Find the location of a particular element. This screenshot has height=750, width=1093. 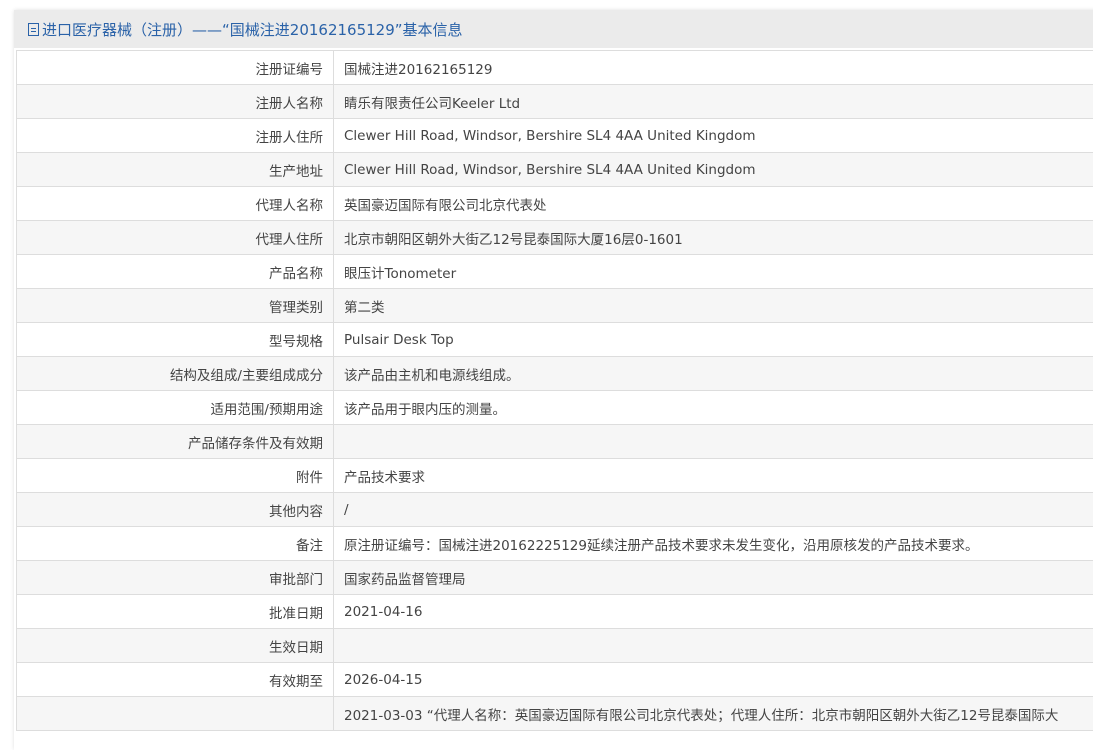

row-value: 该产品由主机和电源线组成。 is located at coordinates (713, 374).